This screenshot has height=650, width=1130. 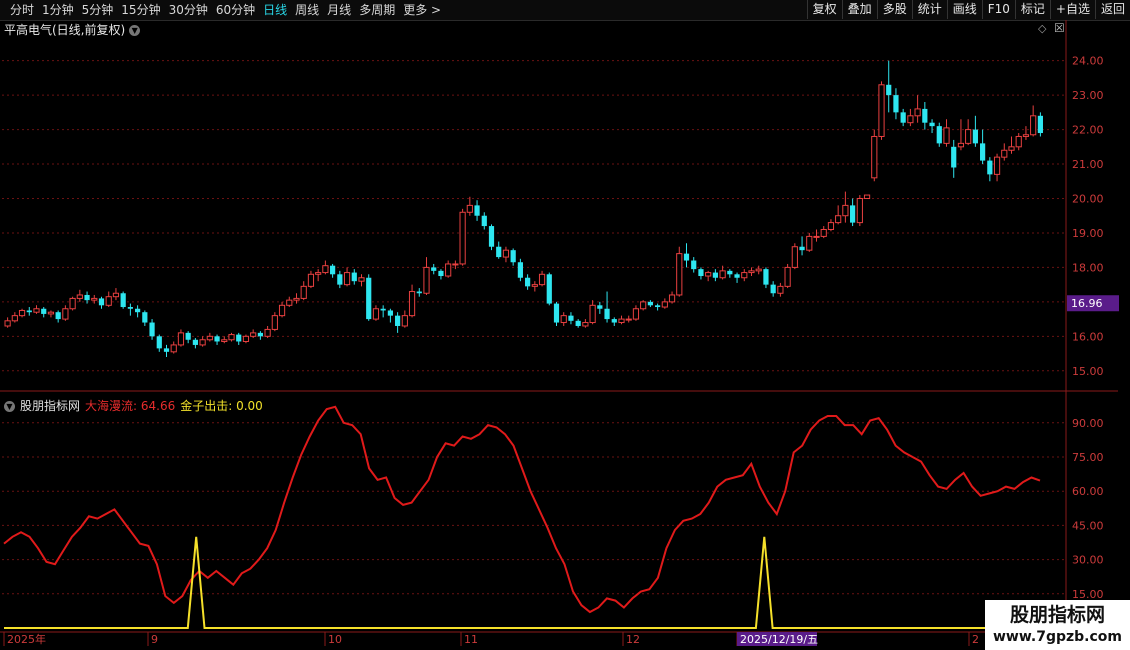 What do you see at coordinates (1088, 560) in the screenshot?
I see `indicator-tick-label: 30.00` at bounding box center [1088, 560].